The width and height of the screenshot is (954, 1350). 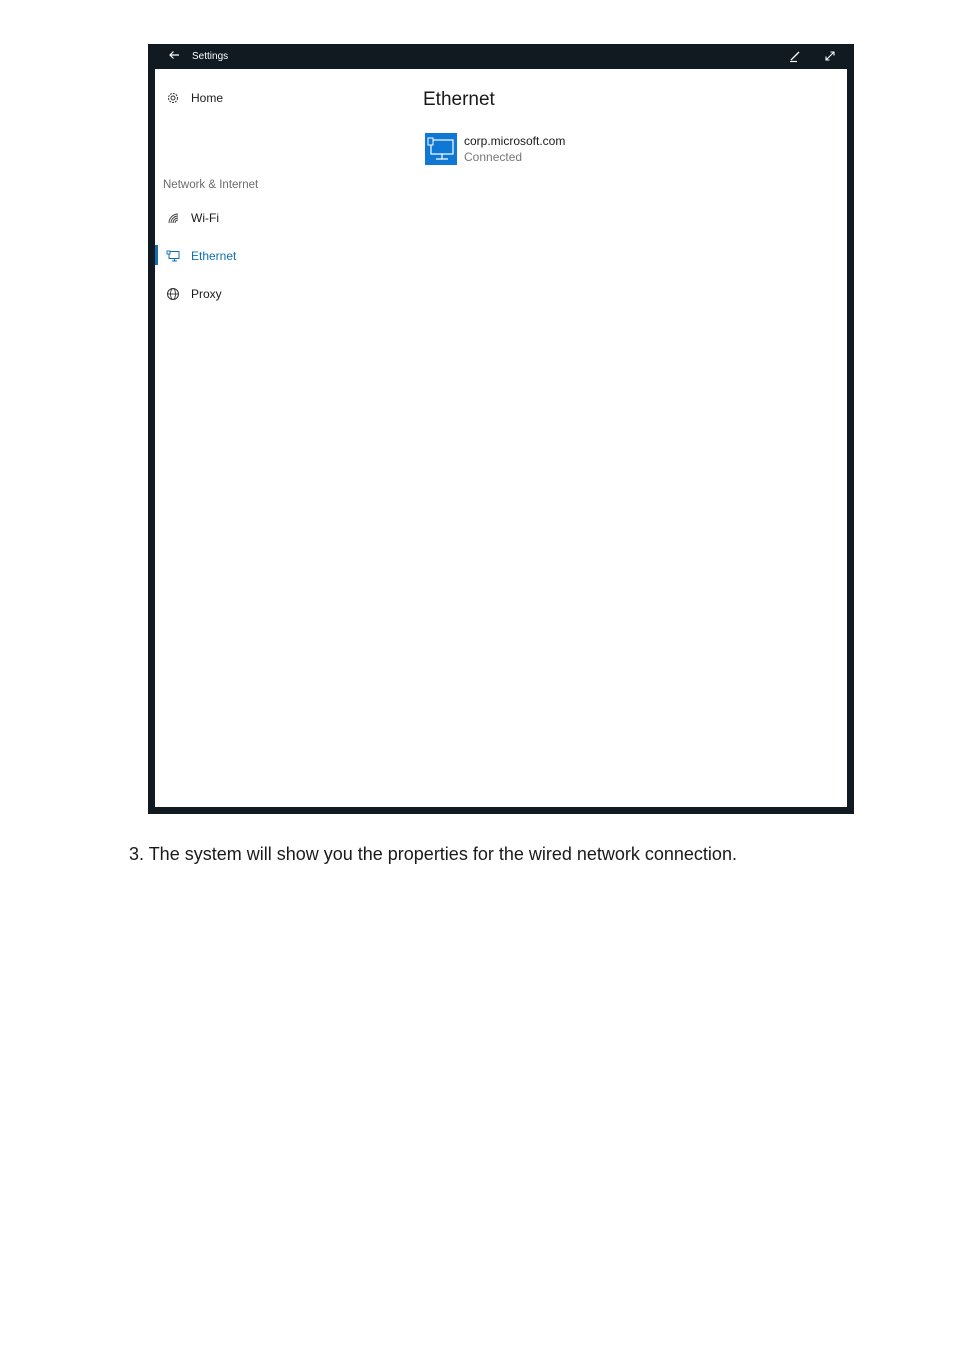 What do you see at coordinates (156, 255) in the screenshot?
I see `active-indicator` at bounding box center [156, 255].